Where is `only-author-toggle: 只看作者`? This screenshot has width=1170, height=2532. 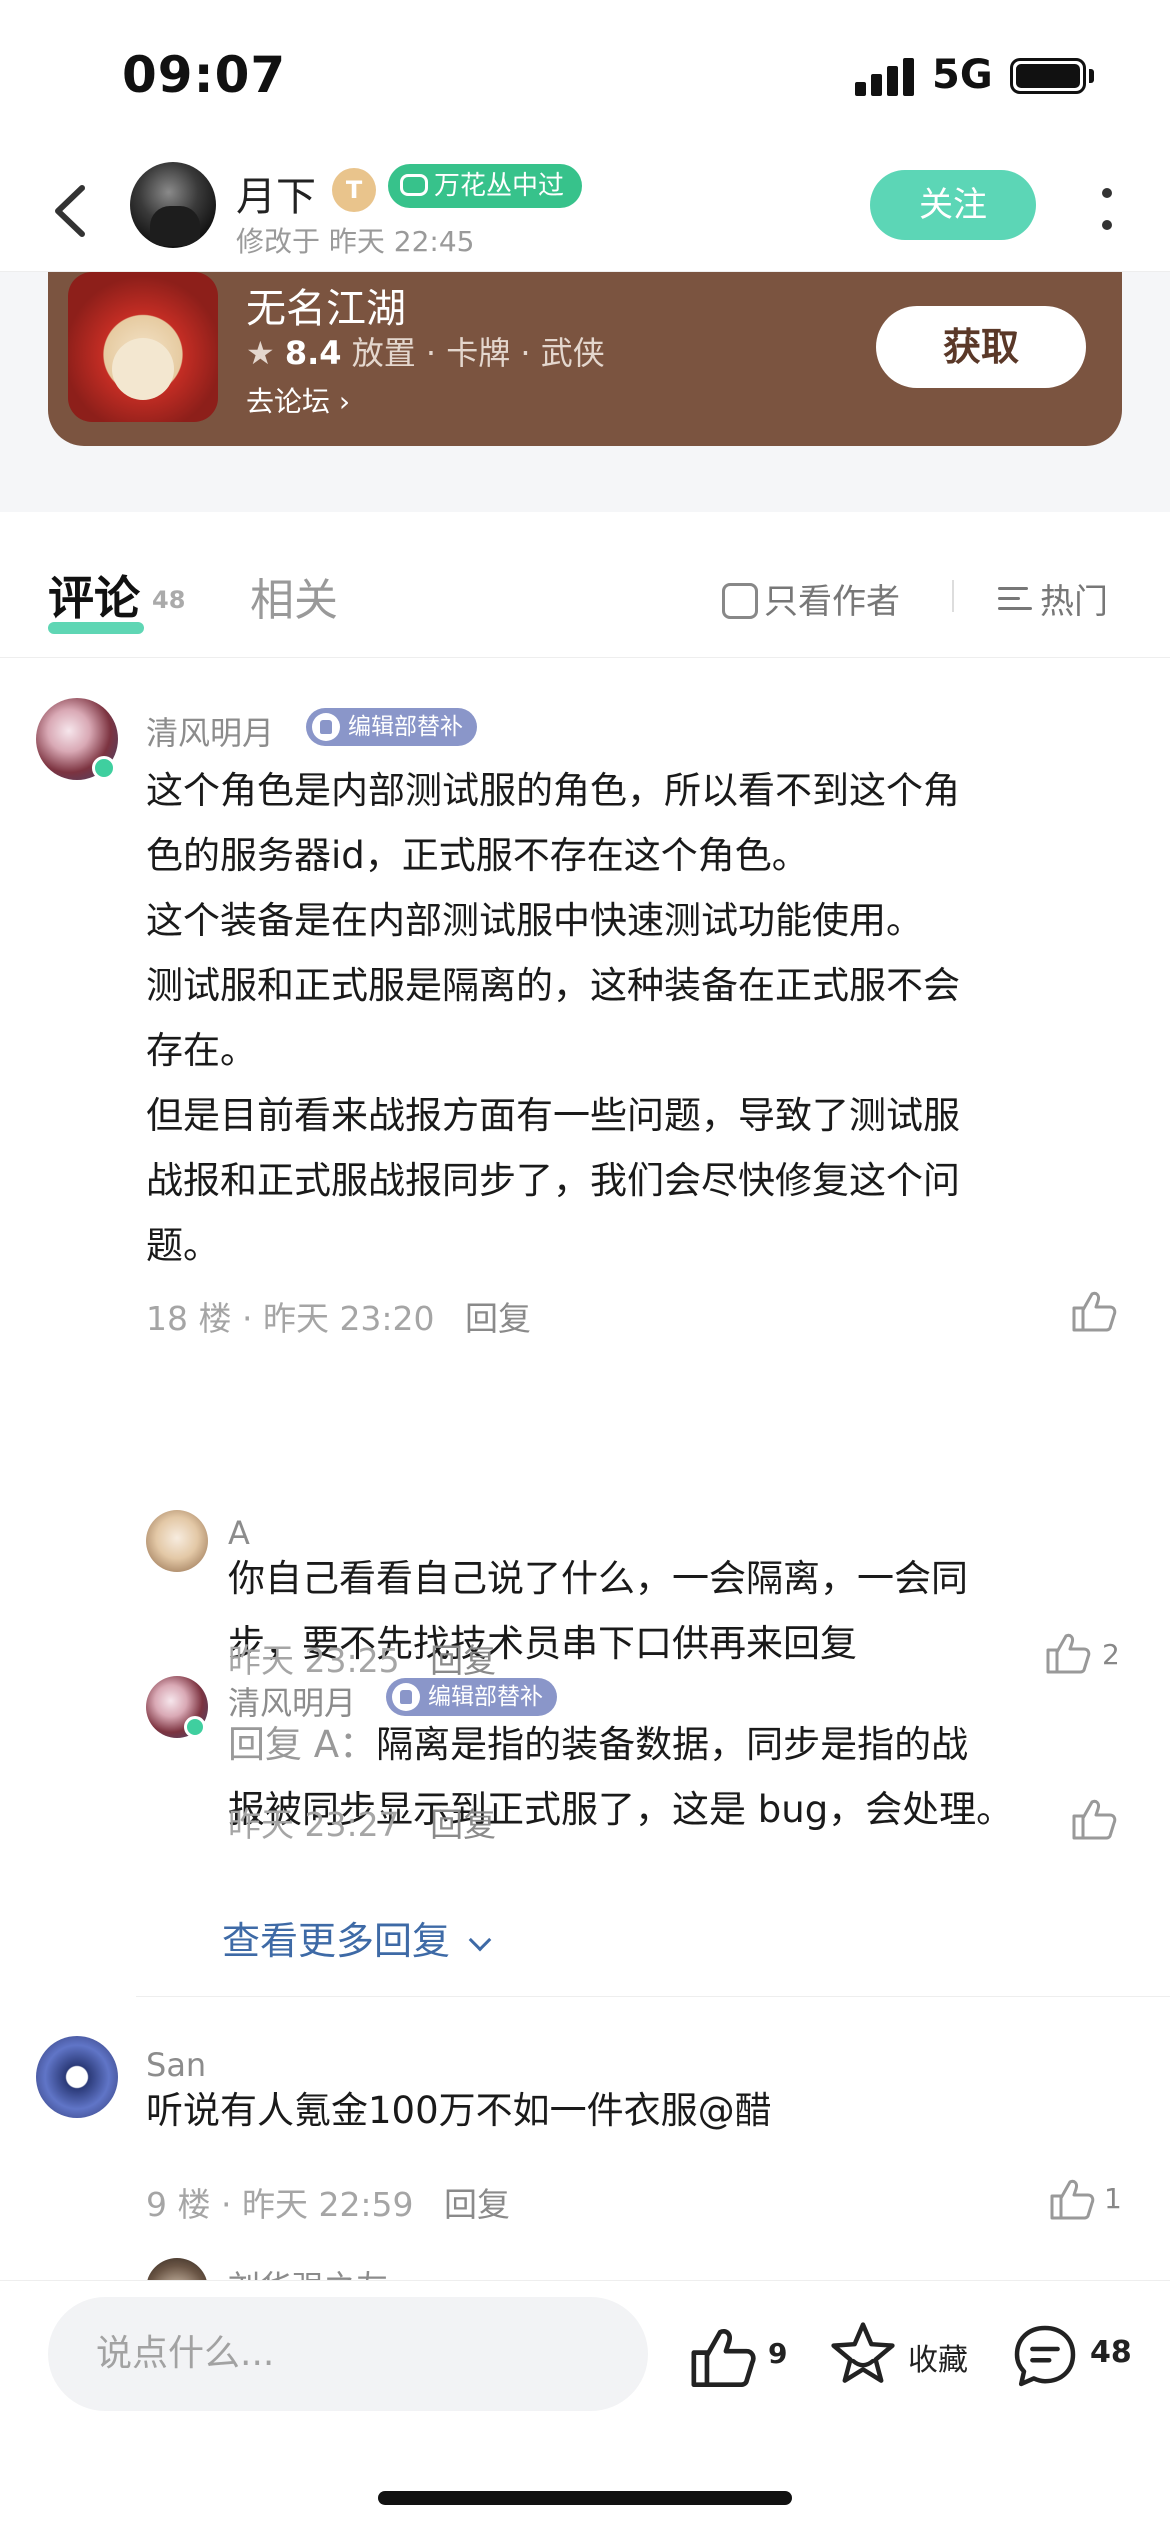
only-author-toggle: 只看作者 is located at coordinates (811, 598).